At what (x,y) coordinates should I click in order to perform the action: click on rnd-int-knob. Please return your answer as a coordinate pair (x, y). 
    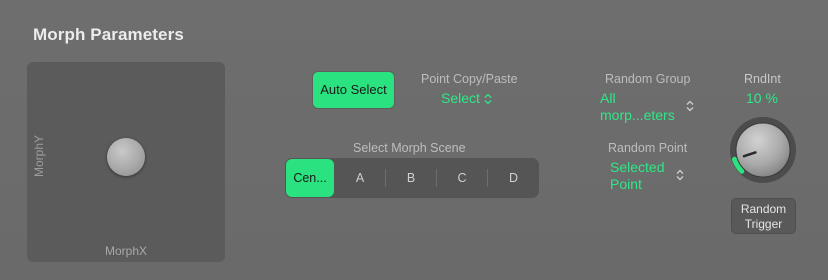
    Looking at the image, I should click on (763, 150).